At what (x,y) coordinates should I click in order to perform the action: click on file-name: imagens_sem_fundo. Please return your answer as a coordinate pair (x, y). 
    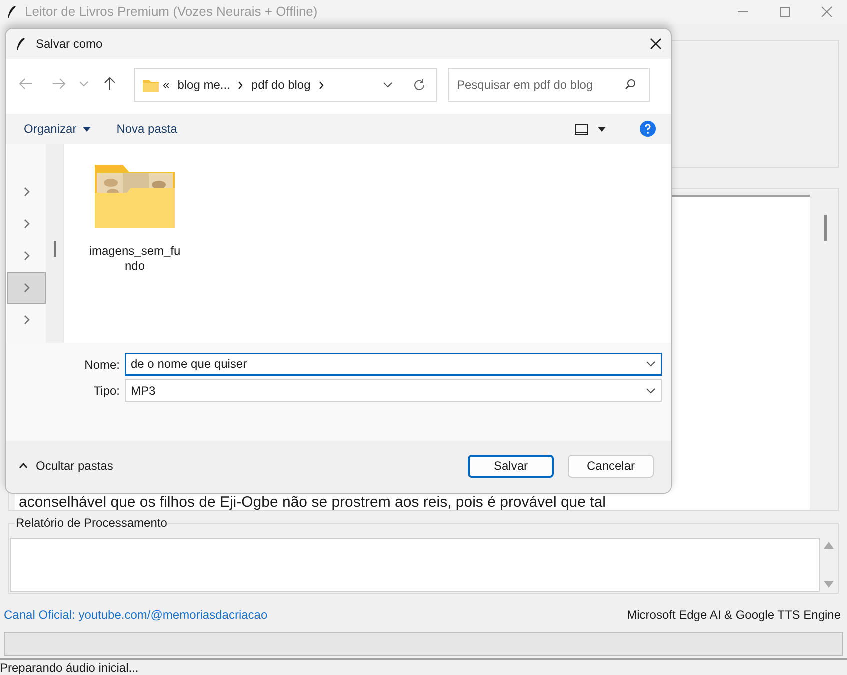
    Looking at the image, I should click on (135, 259).